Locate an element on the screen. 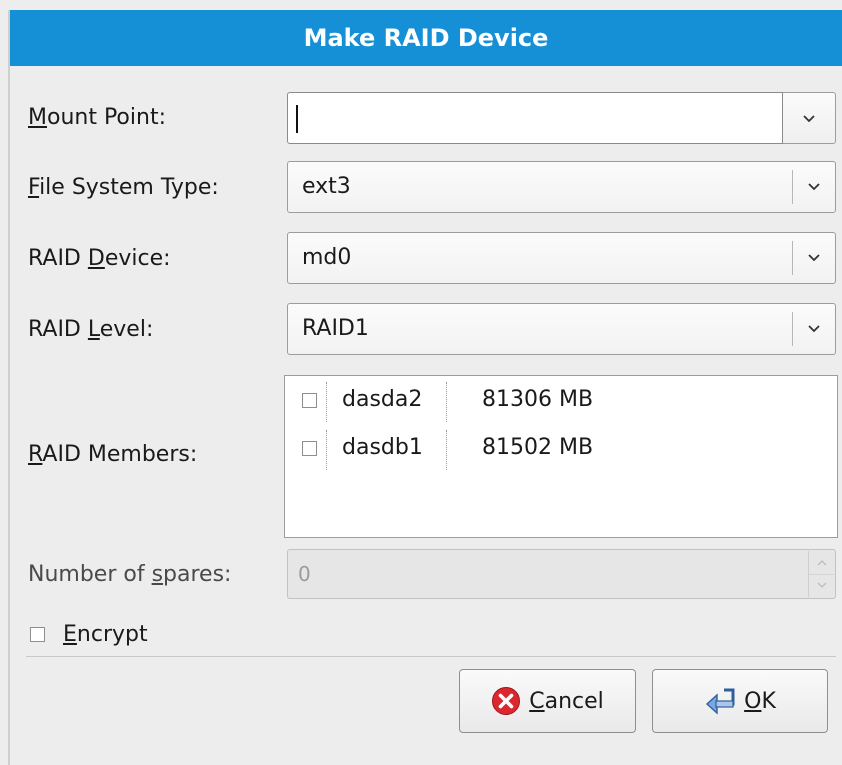 The height and width of the screenshot is (765, 842). encrypt-checkbox: Encrypt is located at coordinates (89, 634).